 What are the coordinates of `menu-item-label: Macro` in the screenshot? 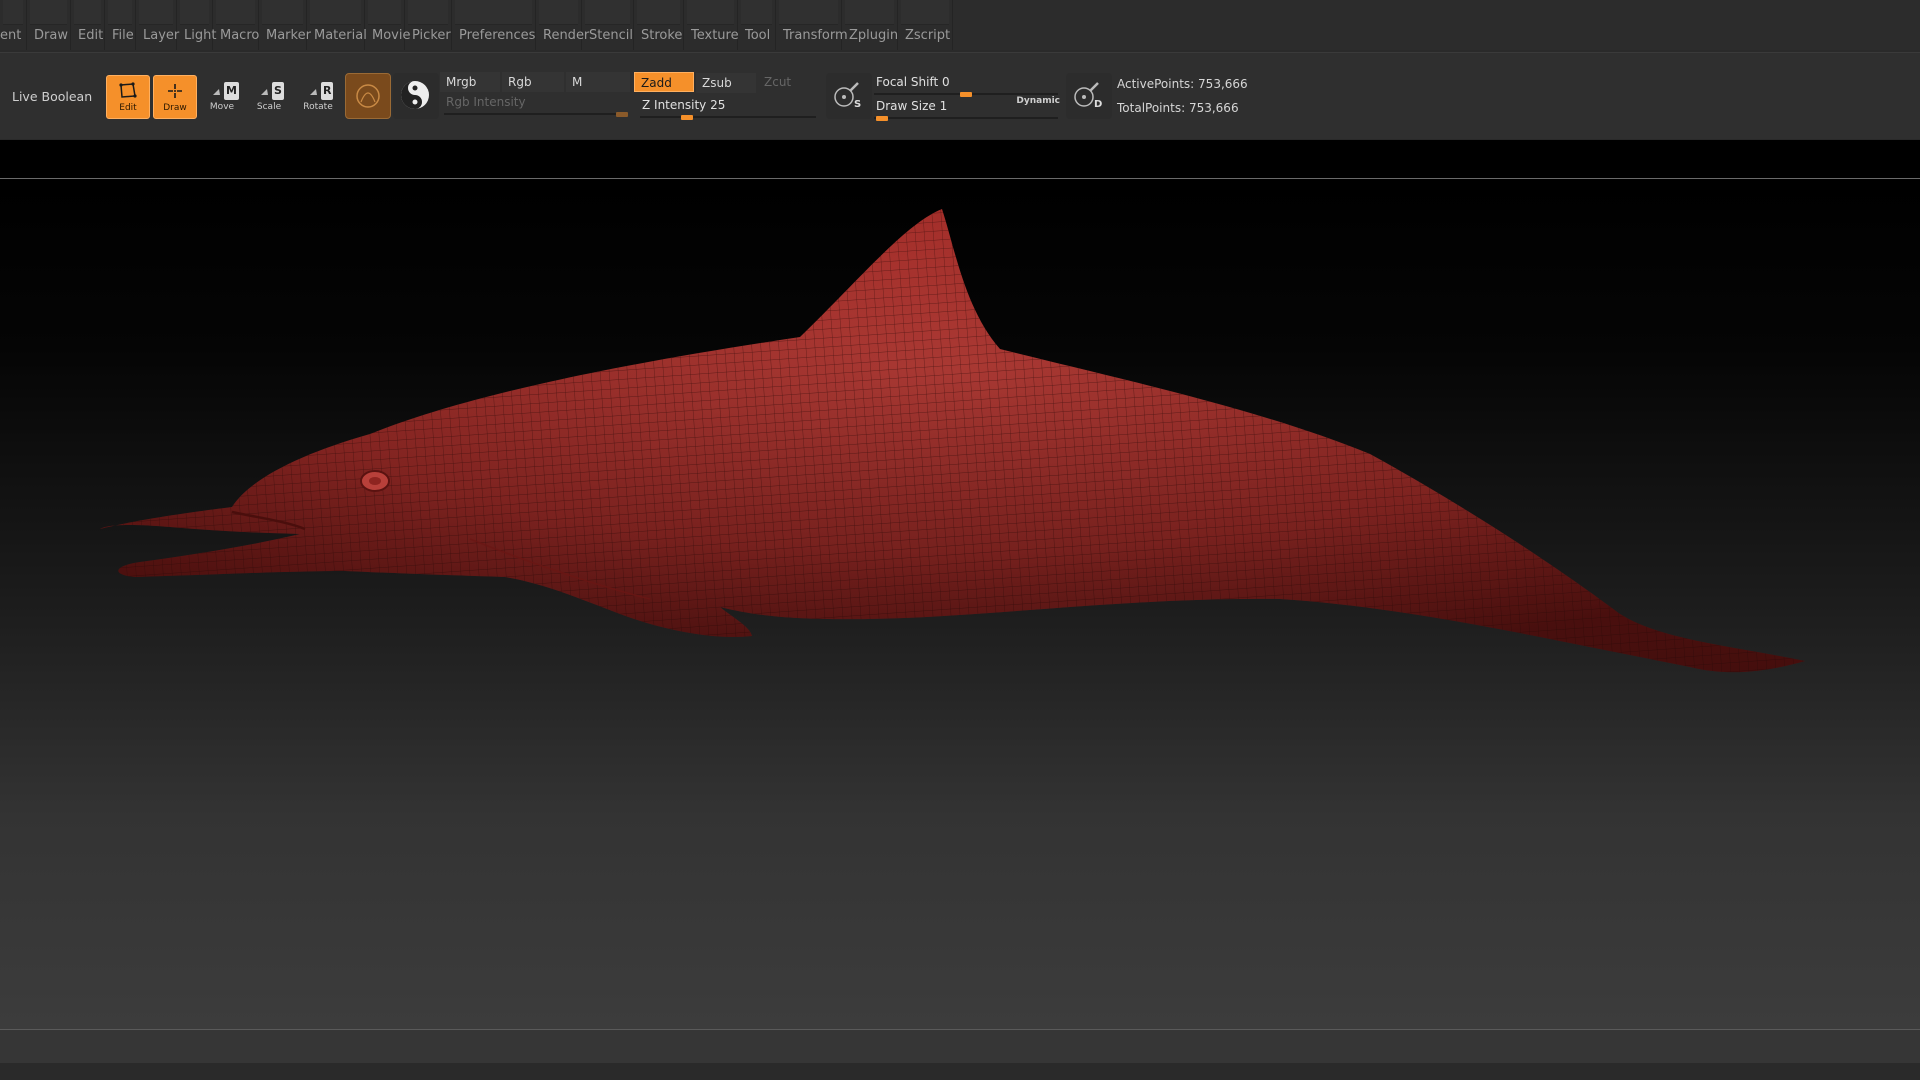 It's located at (240, 35).